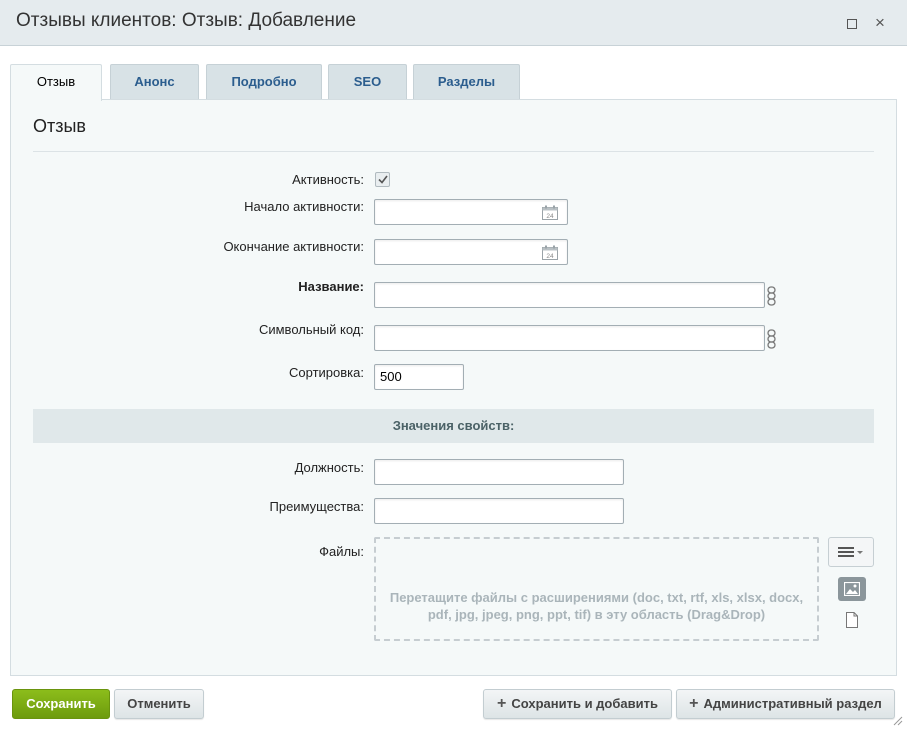 This screenshot has width=907, height=729. I want to click on tab-announce: Анонс, so click(154, 81).